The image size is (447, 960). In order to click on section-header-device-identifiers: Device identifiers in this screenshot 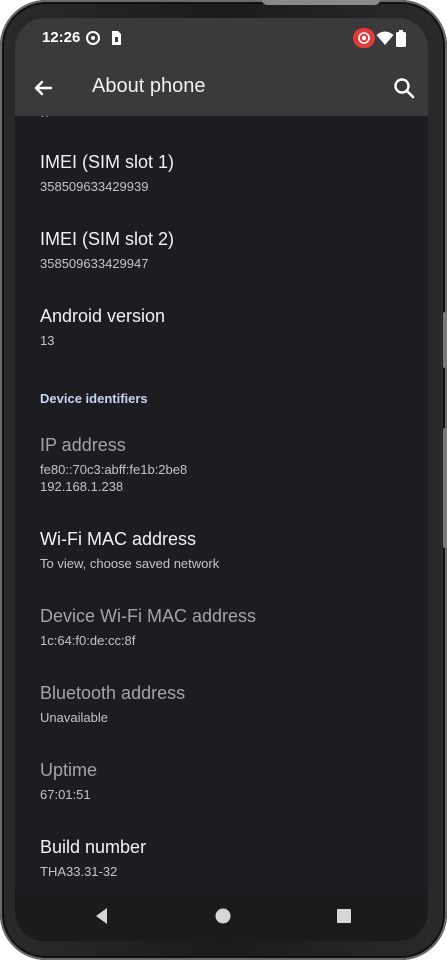, I will do `click(94, 398)`.